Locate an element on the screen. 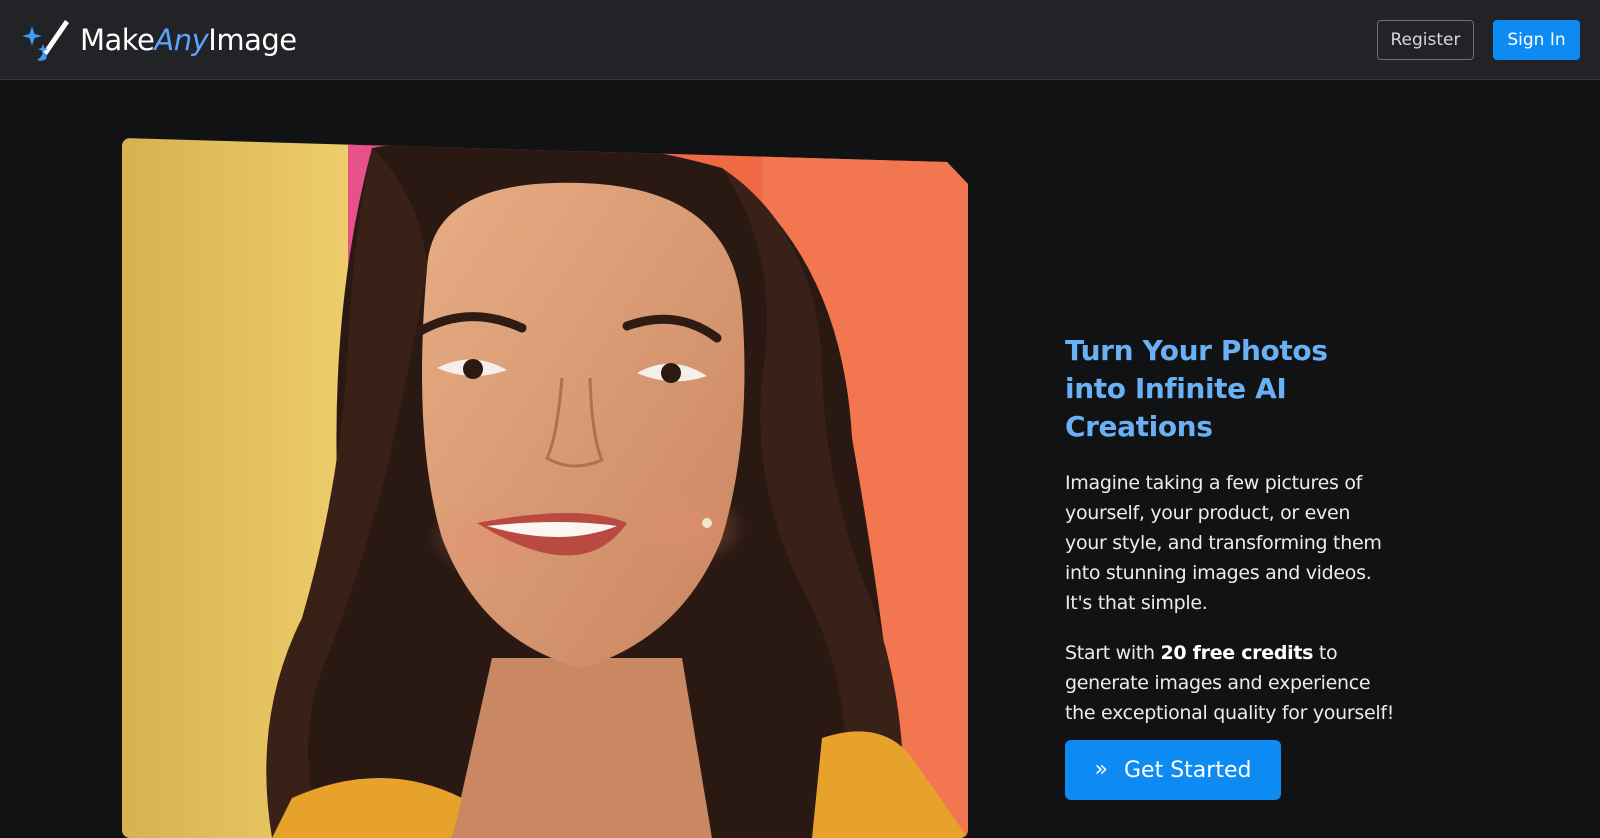 Image resolution: width=1600 pixels, height=838 pixels. get-started-button: » Get Started is located at coordinates (1173, 770).